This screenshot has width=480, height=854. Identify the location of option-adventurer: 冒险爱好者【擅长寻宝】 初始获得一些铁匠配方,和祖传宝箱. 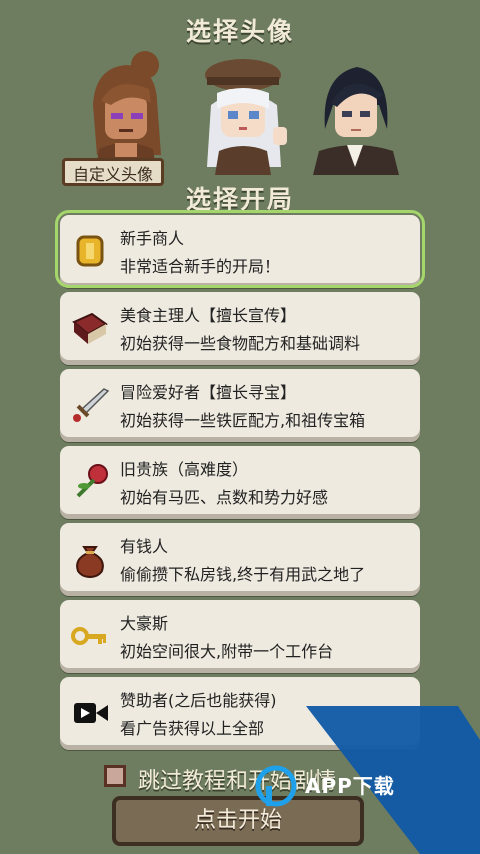
(240, 403).